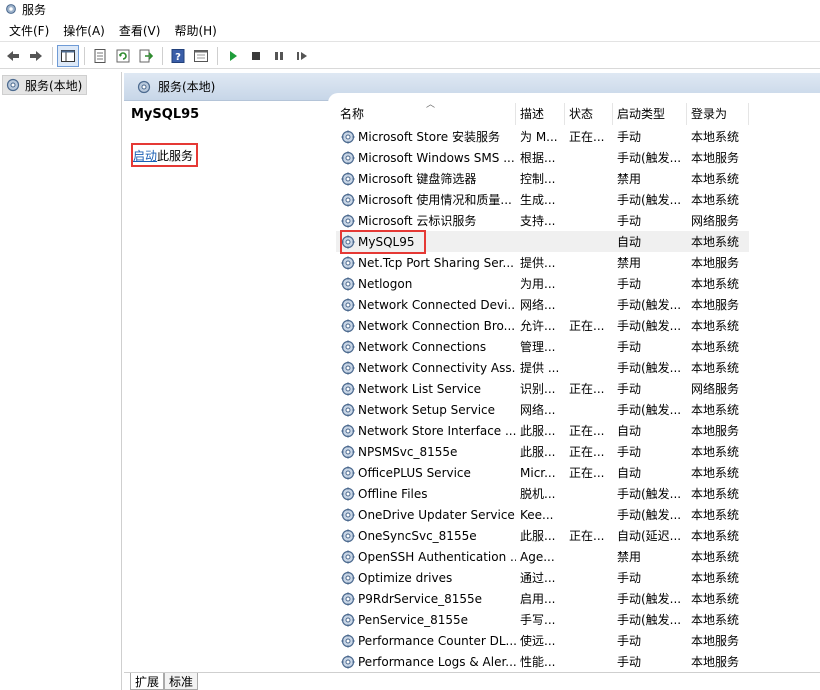 The width and height of the screenshot is (820, 690). I want to click on column-header-description: 描述, so click(540, 114).